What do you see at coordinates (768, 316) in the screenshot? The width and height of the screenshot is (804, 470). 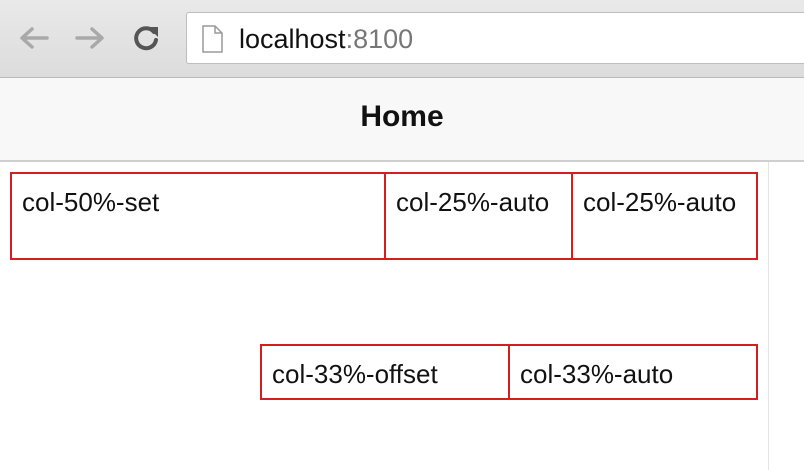 I see `scrollbar-track` at bounding box center [768, 316].